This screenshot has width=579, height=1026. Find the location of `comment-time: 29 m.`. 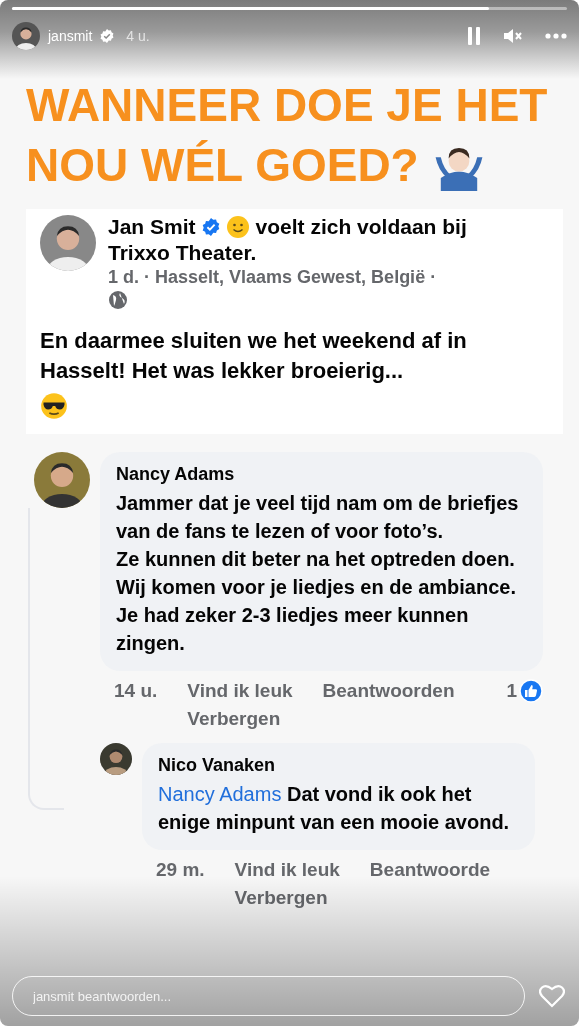

comment-time: 29 m. is located at coordinates (180, 870).